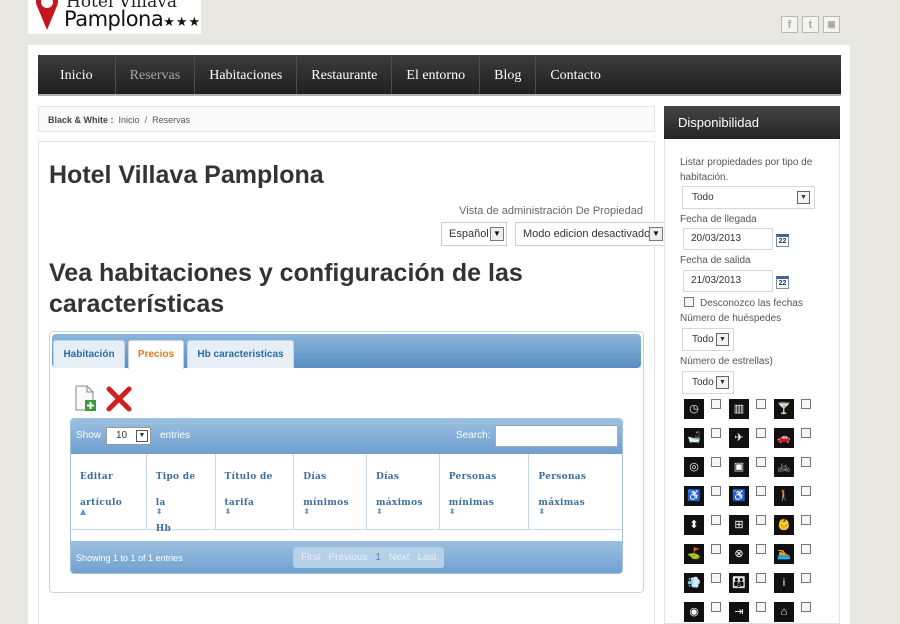  What do you see at coordinates (89, 354) in the screenshot?
I see `tab-habitacion: Habitación` at bounding box center [89, 354].